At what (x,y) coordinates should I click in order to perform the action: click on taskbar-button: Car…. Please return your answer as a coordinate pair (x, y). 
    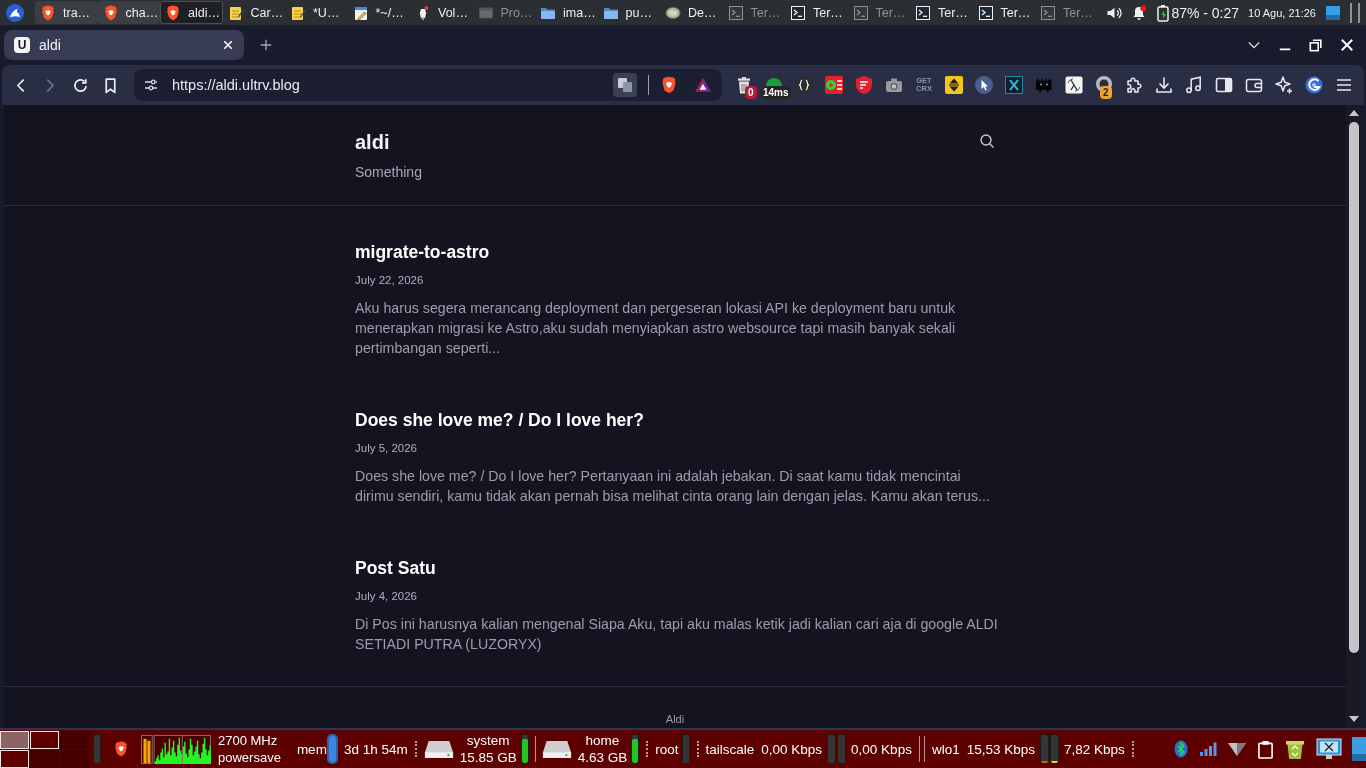
    Looking at the image, I should click on (253, 12).